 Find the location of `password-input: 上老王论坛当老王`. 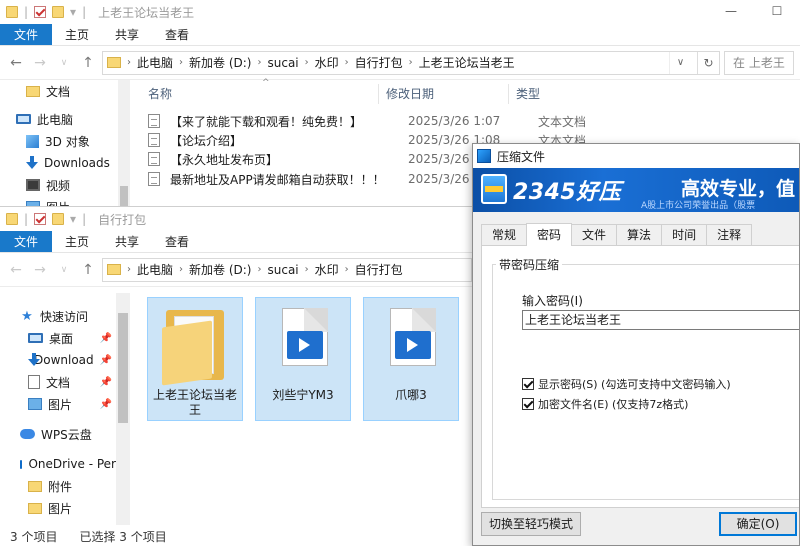

password-input: 上老王论坛当老王 is located at coordinates (660, 320).